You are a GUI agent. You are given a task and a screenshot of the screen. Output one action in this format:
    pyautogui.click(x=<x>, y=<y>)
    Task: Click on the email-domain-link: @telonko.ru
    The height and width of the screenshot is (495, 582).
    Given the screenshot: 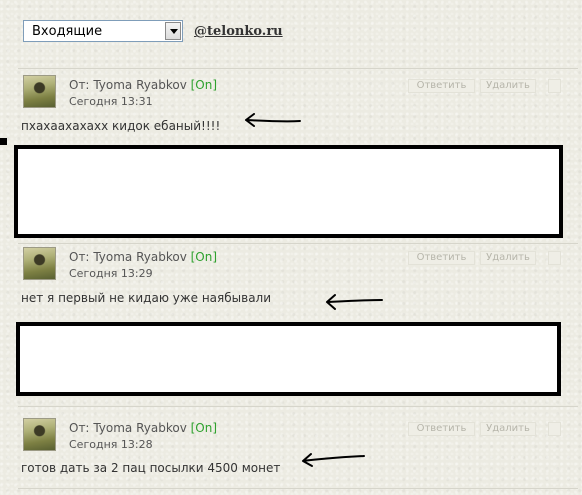 What is the action you would take?
    pyautogui.click(x=238, y=31)
    